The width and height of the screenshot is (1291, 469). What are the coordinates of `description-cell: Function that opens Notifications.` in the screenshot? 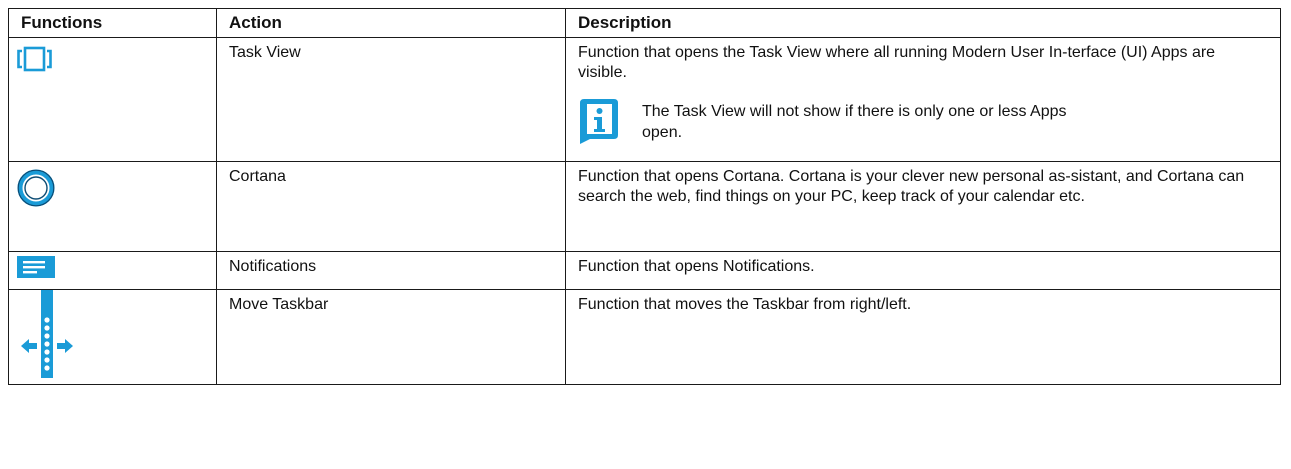 It's located at (923, 270).